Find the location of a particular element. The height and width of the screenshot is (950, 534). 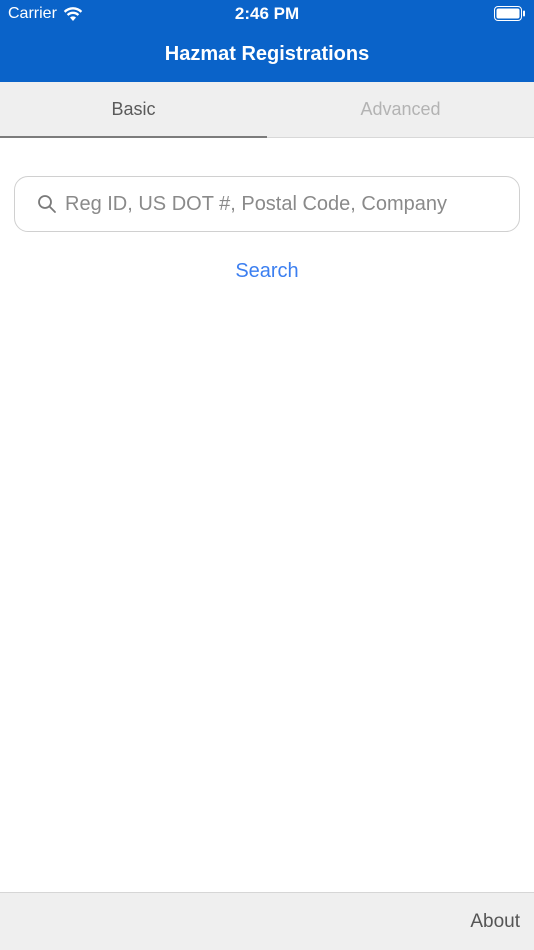

search-input is located at coordinates (292, 204).